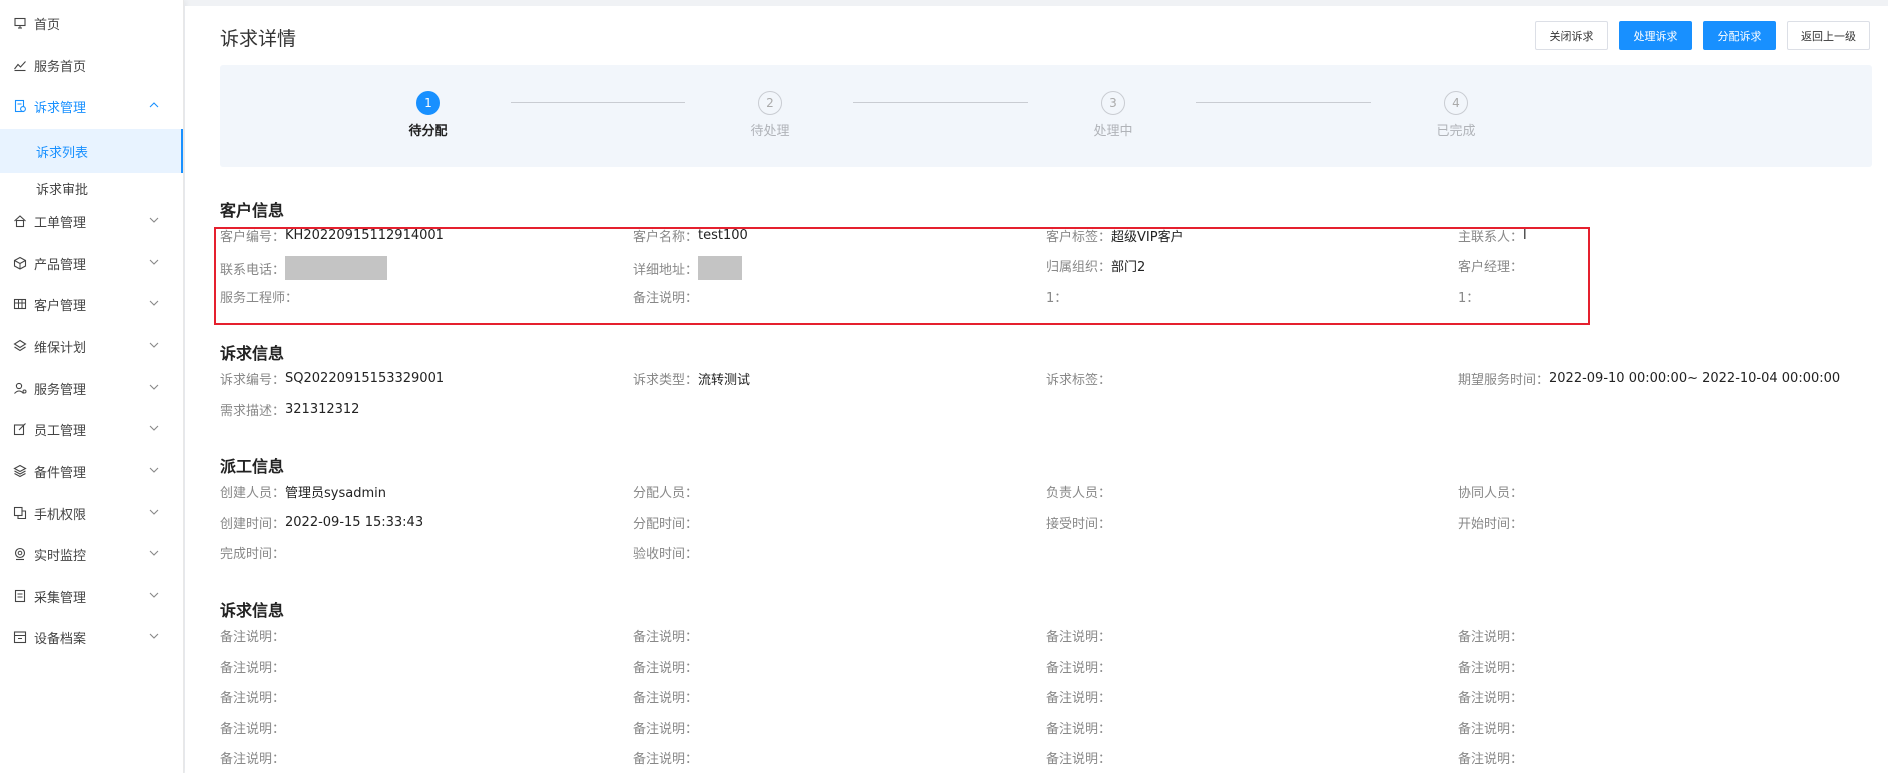 This screenshot has width=1888, height=773. I want to click on field-label: 需求描述：, so click(253, 411).